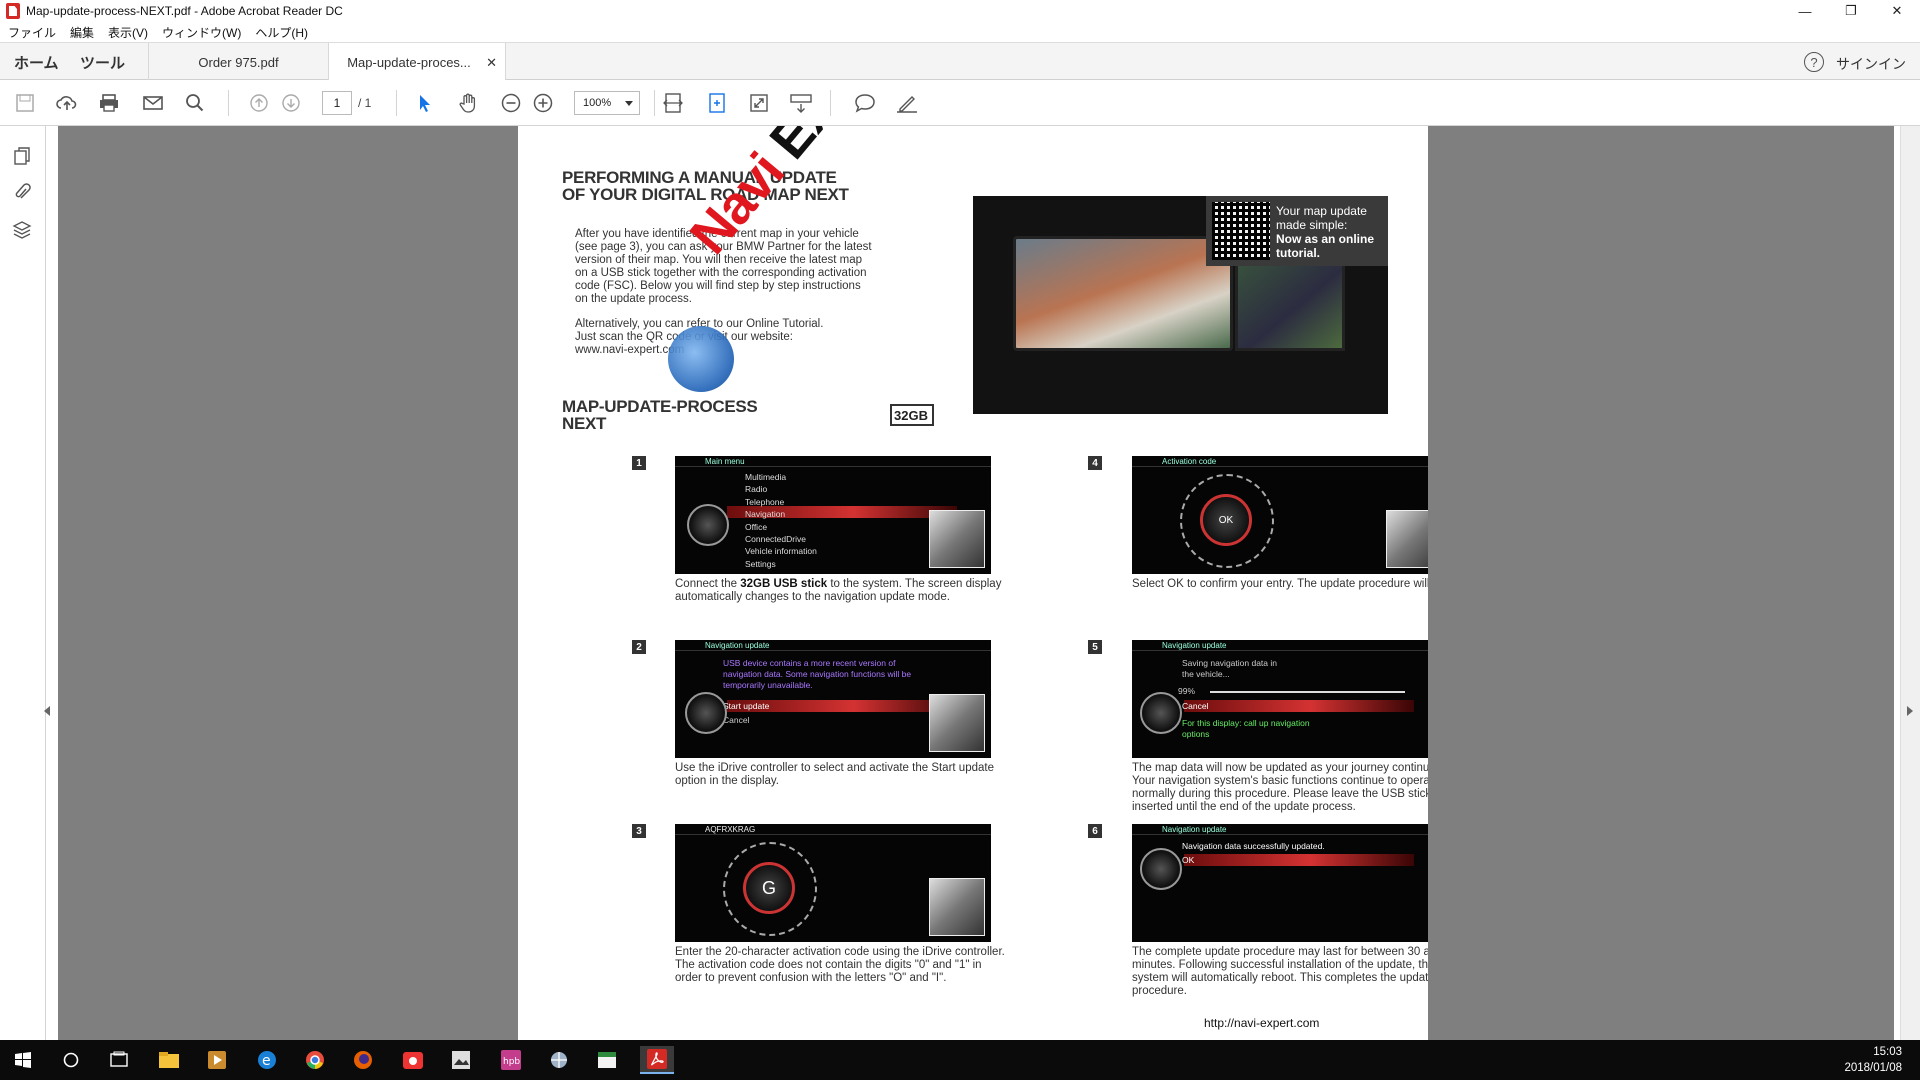 The height and width of the screenshot is (1080, 1920). I want to click on zoom-out-icon, so click(511, 103).